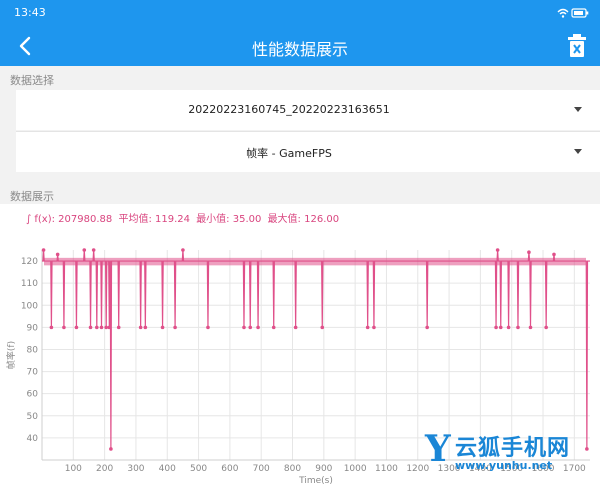  Describe the element at coordinates (323, 469) in the screenshot. I see `x-tick-label: 900` at that location.